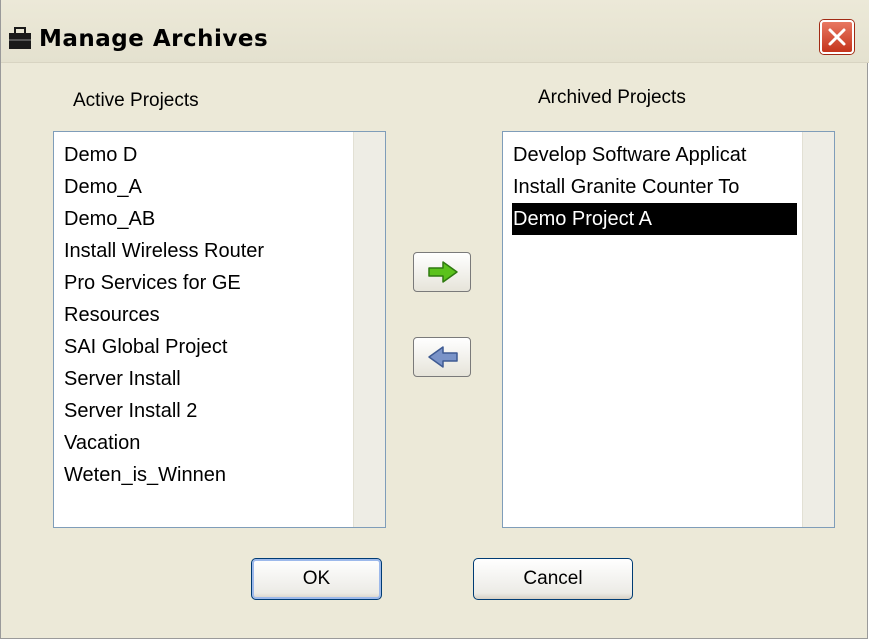  I want to click on ok-button: OK, so click(316, 579).